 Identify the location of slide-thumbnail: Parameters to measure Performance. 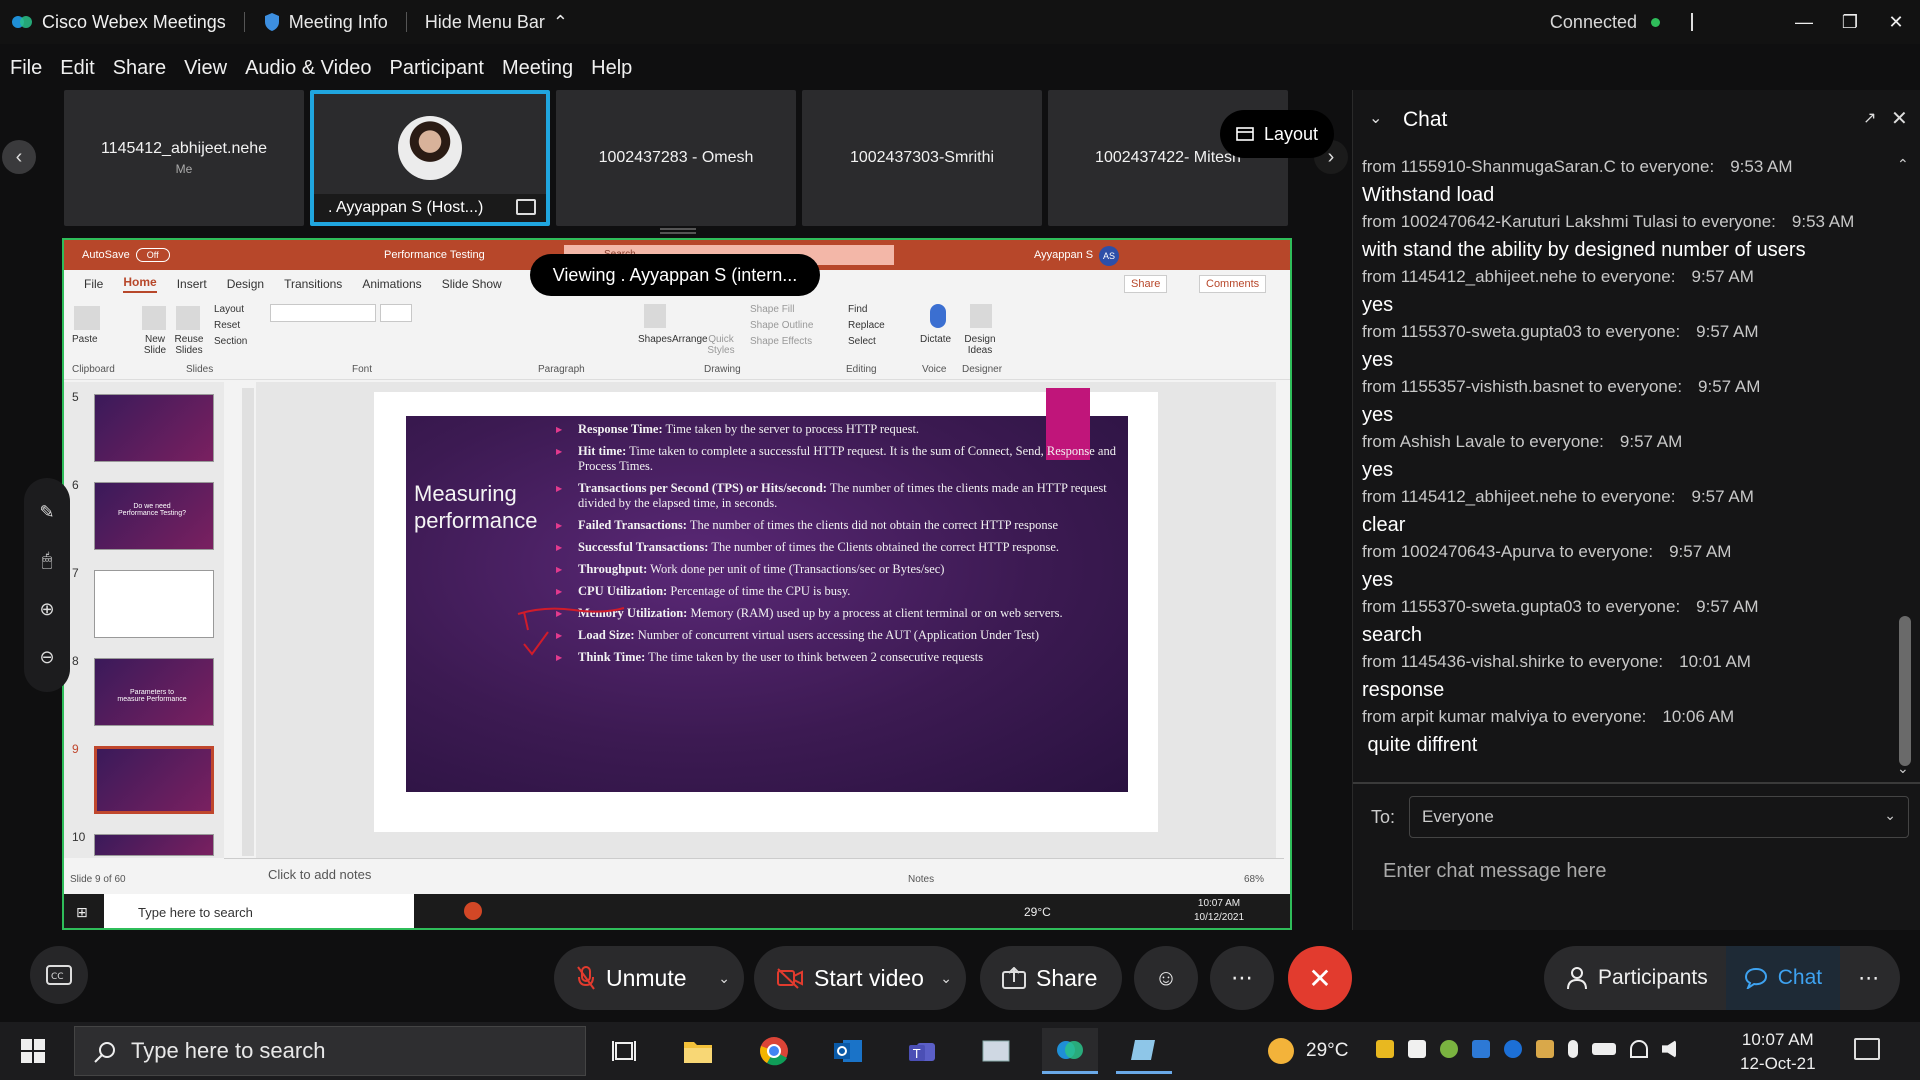
(154, 692).